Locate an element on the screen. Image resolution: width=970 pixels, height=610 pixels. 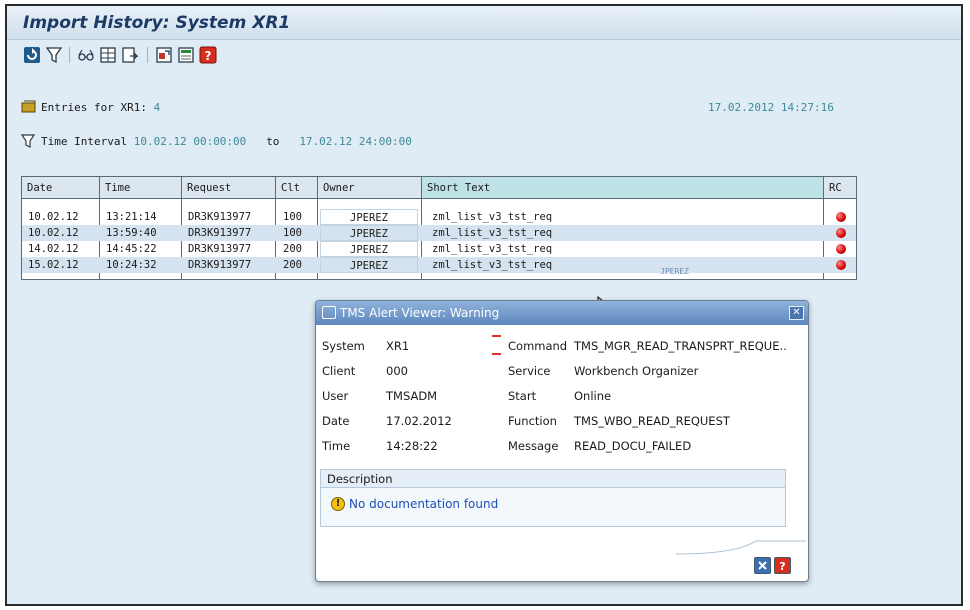
client-value: 000 is located at coordinates (397, 371).